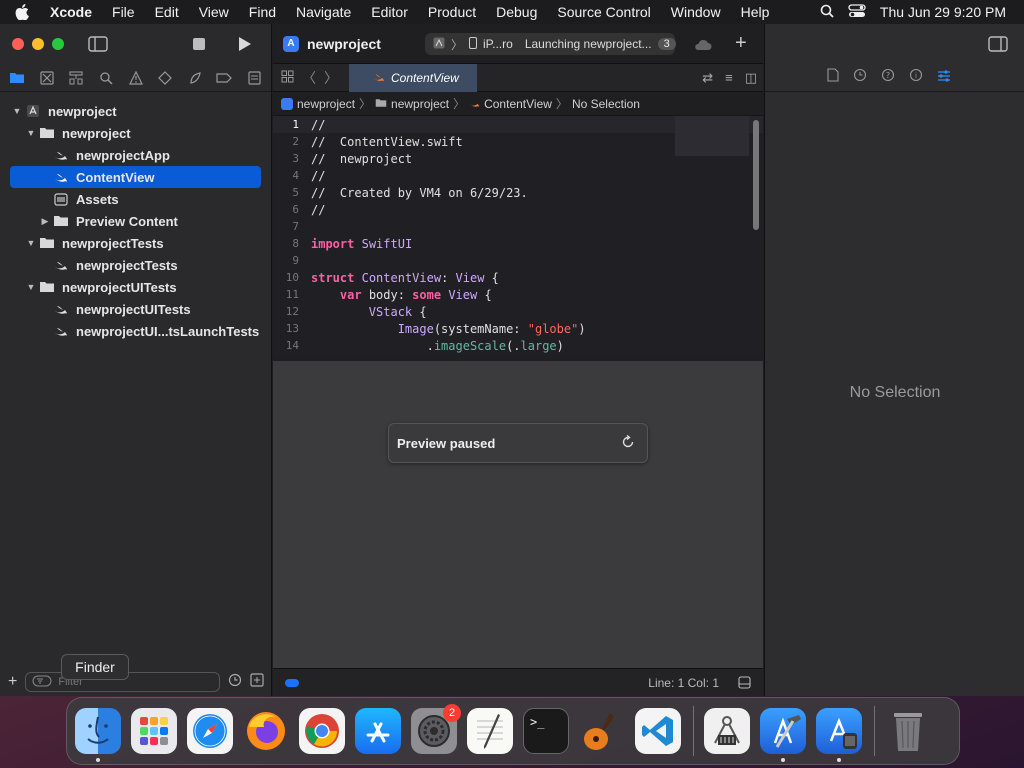 Image resolution: width=1024 pixels, height=768 pixels. Describe the element at coordinates (518, 243) in the screenshot. I see `code-line: 8 import SwiftUI` at that location.